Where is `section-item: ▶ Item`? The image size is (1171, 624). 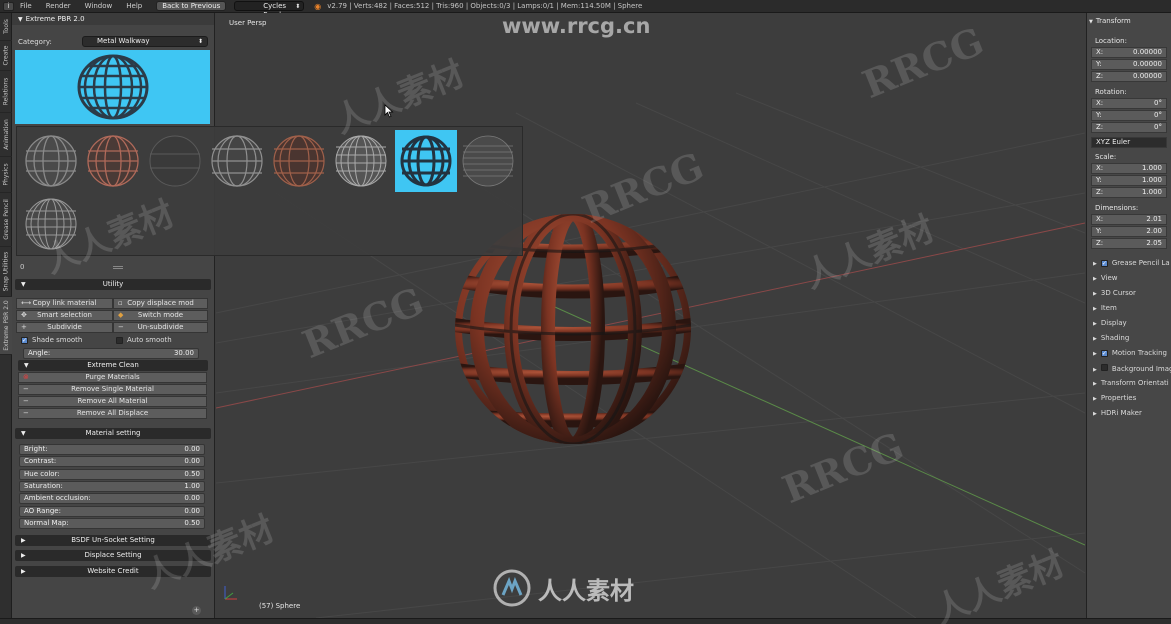 section-item: ▶ Item is located at coordinates (1105, 308).